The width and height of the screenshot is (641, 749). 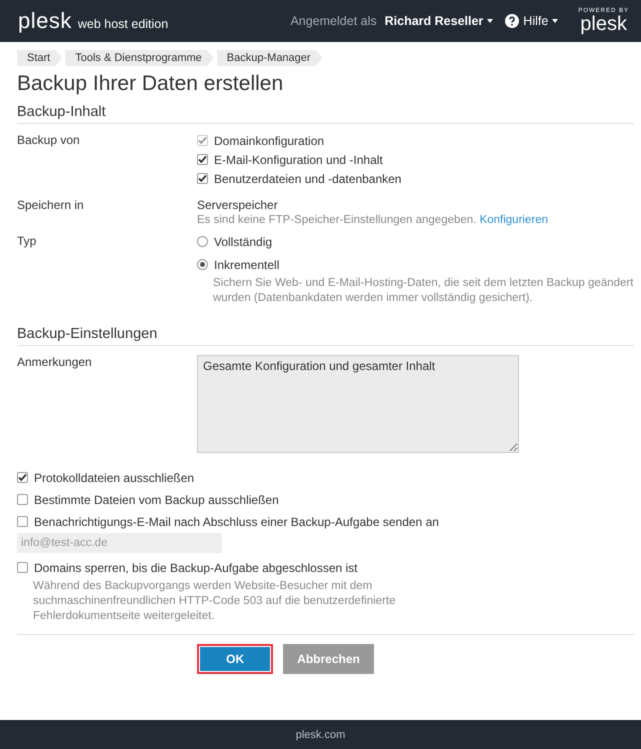 I want to click on option-hint: Während des Backupvorgangs werden Website-Besucher mit dem suchmaschinenfreundlichen HTTP-Code 503 auf die benutzerdefinierte Fehlerdokumentseite weitergeleitet., so click(x=214, y=601).